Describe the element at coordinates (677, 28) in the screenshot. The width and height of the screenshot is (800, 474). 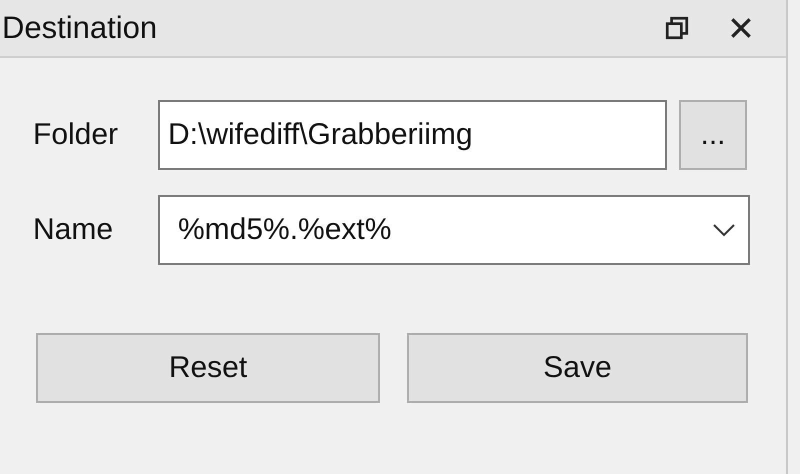
I see `restore-icon` at that location.